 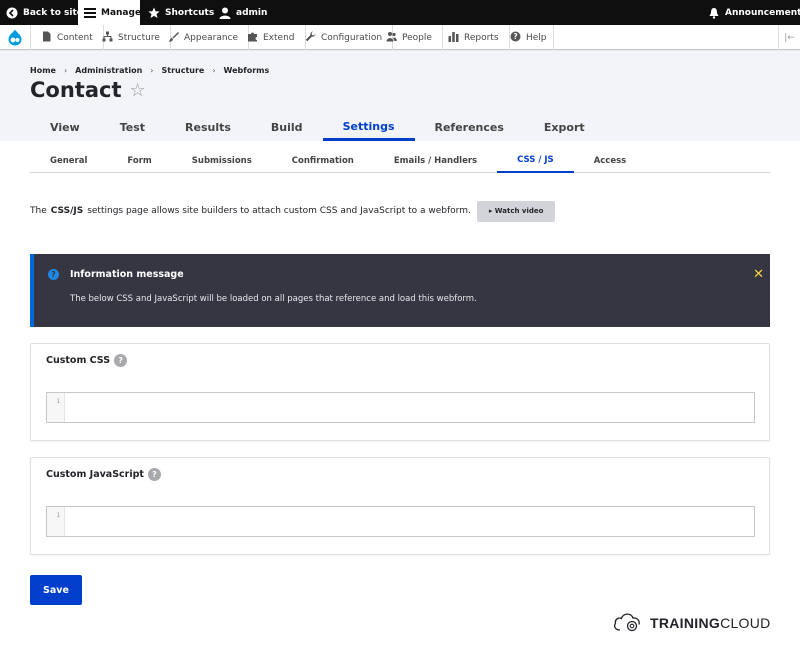 I want to click on close-icon: ✕, so click(x=758, y=274).